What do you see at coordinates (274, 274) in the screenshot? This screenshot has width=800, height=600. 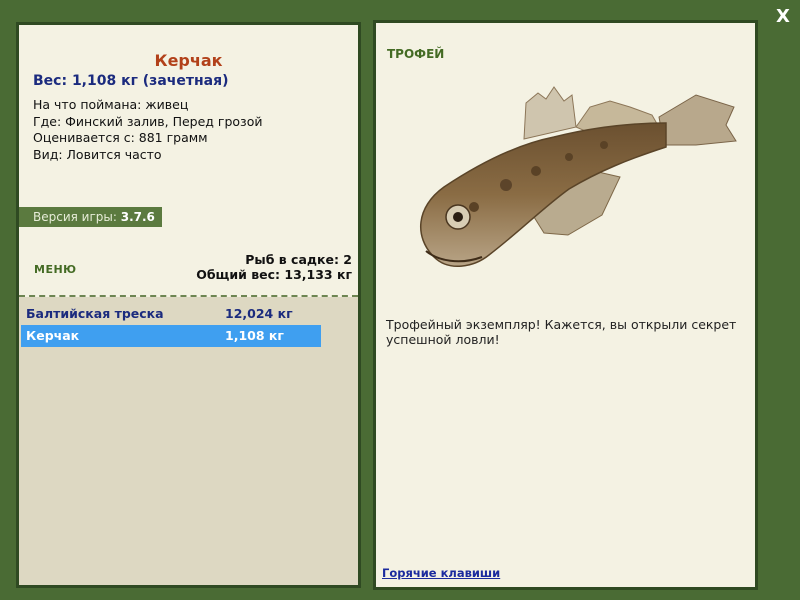 I see `total-weight: Общий вес: 13,133 кг` at bounding box center [274, 274].